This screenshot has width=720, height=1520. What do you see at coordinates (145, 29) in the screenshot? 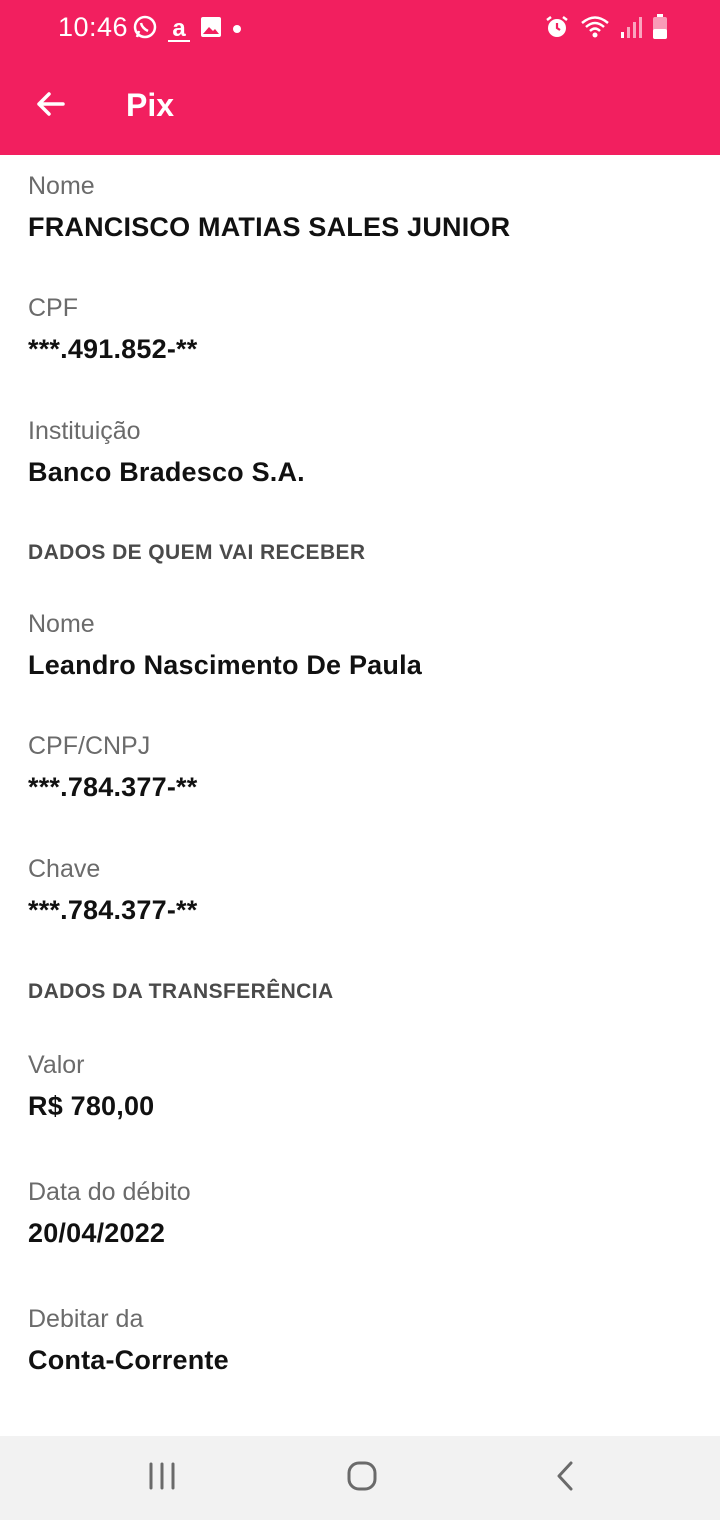
I see `whatsapp-icon` at bounding box center [145, 29].